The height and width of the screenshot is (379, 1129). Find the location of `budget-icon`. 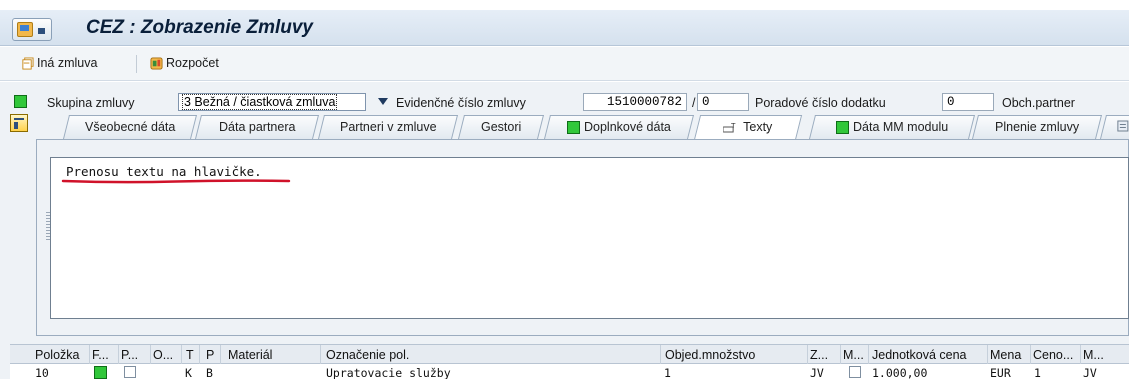

budget-icon is located at coordinates (156, 63).